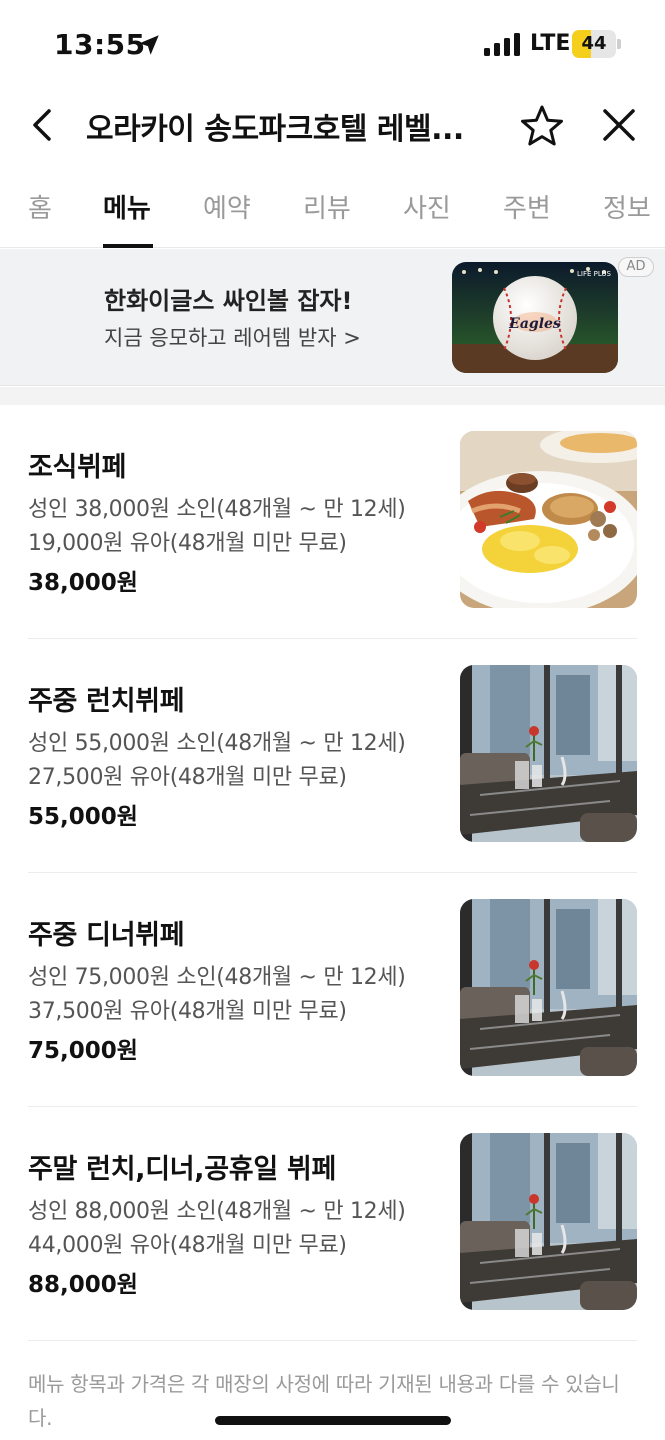  What do you see at coordinates (542, 126) in the screenshot?
I see `star-outline-icon` at bounding box center [542, 126].